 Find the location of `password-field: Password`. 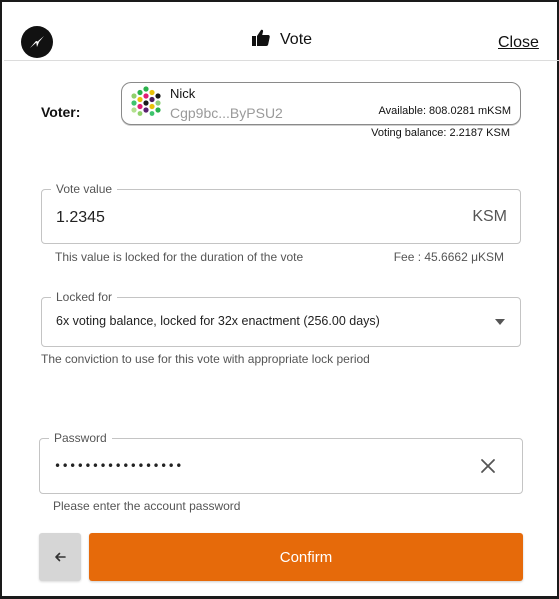

password-field: Password is located at coordinates (281, 462).